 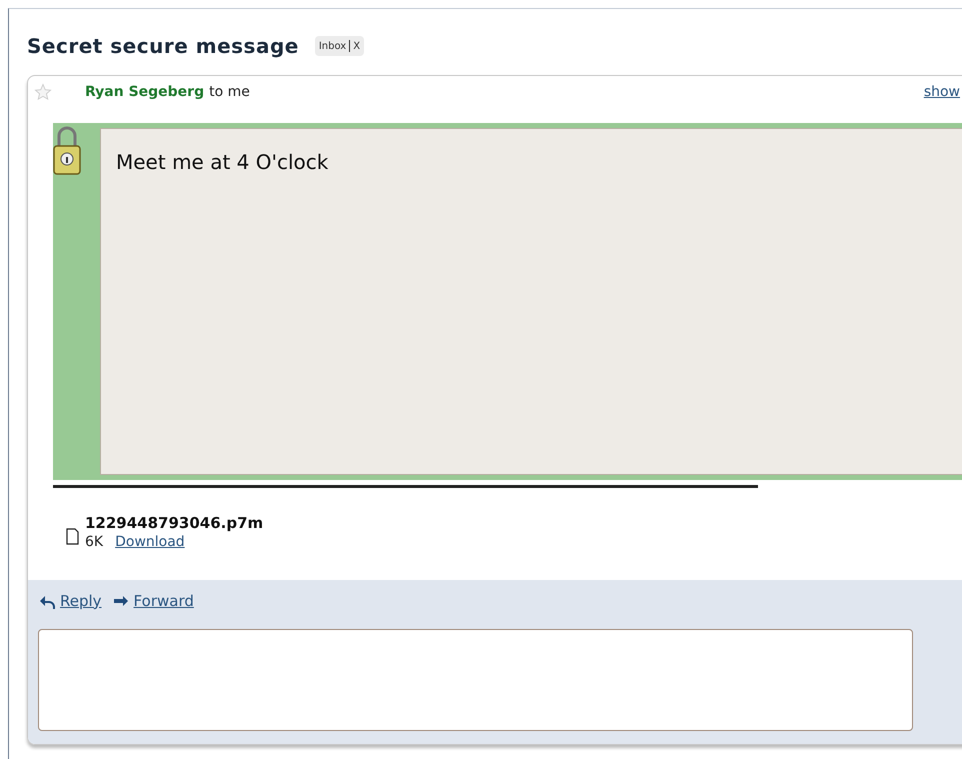 What do you see at coordinates (942, 92) in the screenshot?
I see `show-details-link: show` at bounding box center [942, 92].